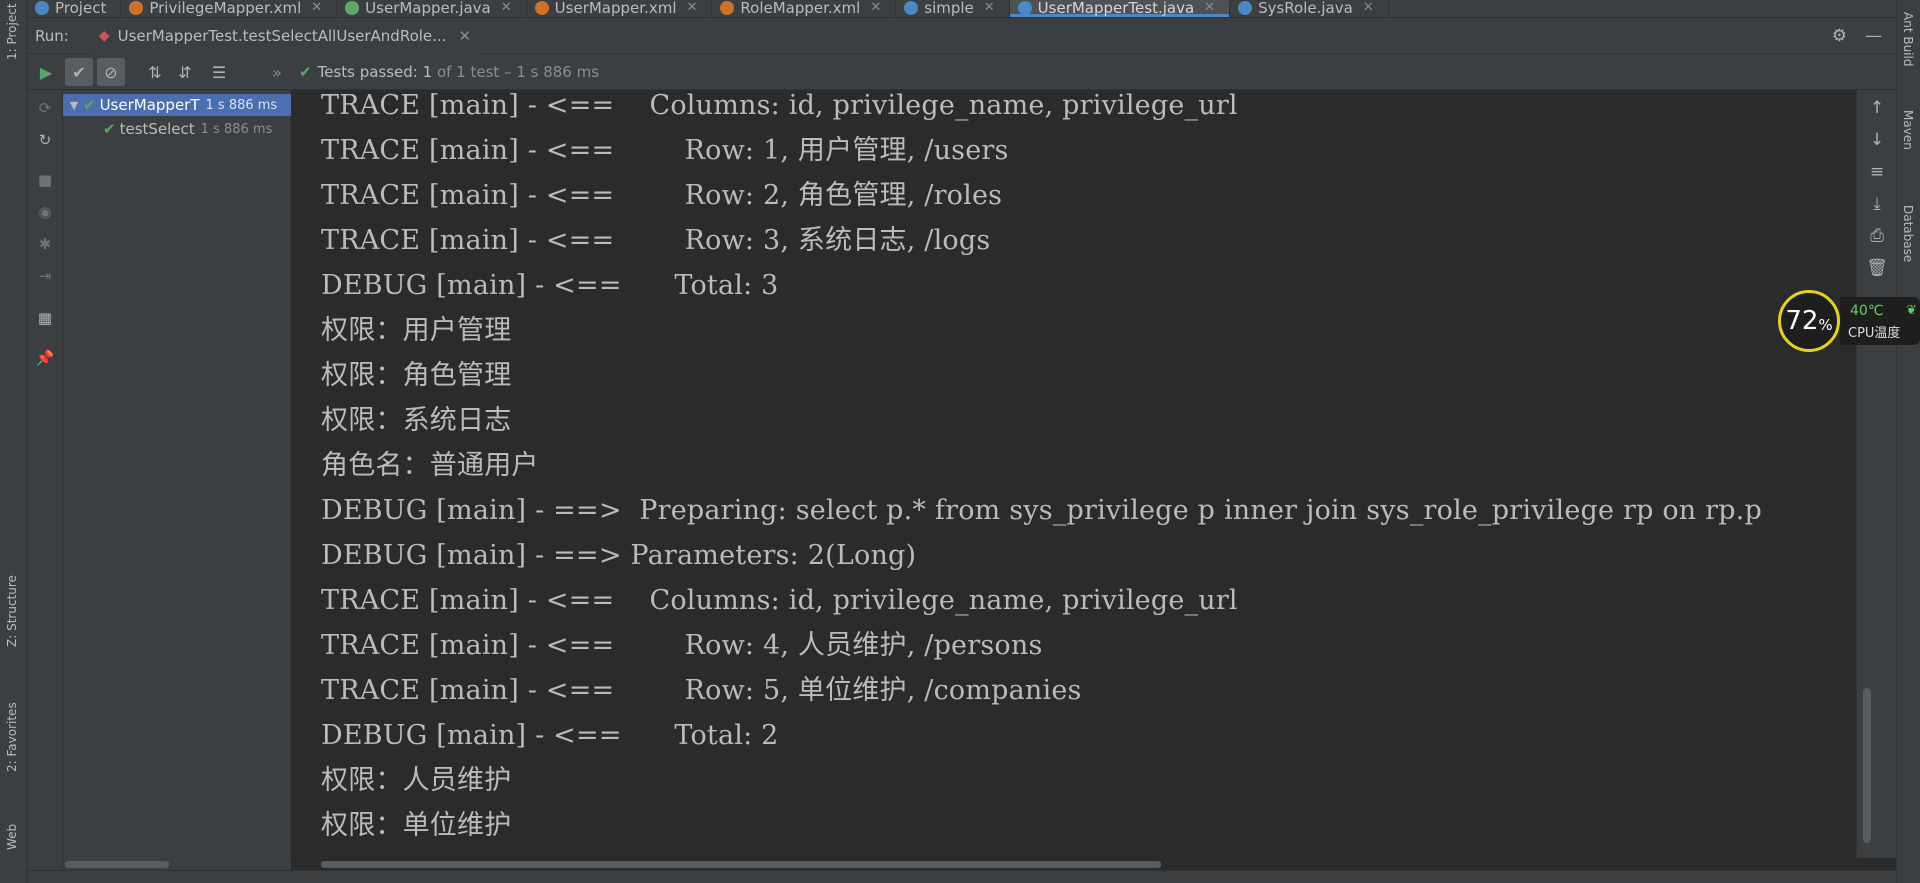  Describe the element at coordinates (1839, 36) in the screenshot. I see `gear-icon: ⚙` at that location.